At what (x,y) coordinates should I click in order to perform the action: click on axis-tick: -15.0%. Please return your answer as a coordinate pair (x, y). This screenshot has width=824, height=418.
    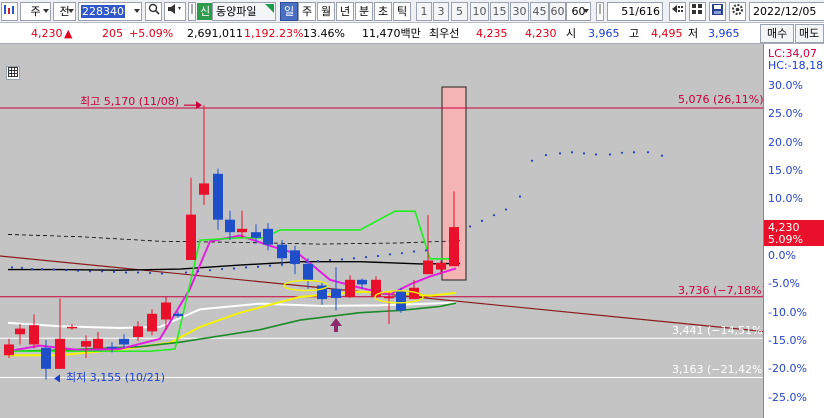
    Looking at the image, I should click on (787, 341).